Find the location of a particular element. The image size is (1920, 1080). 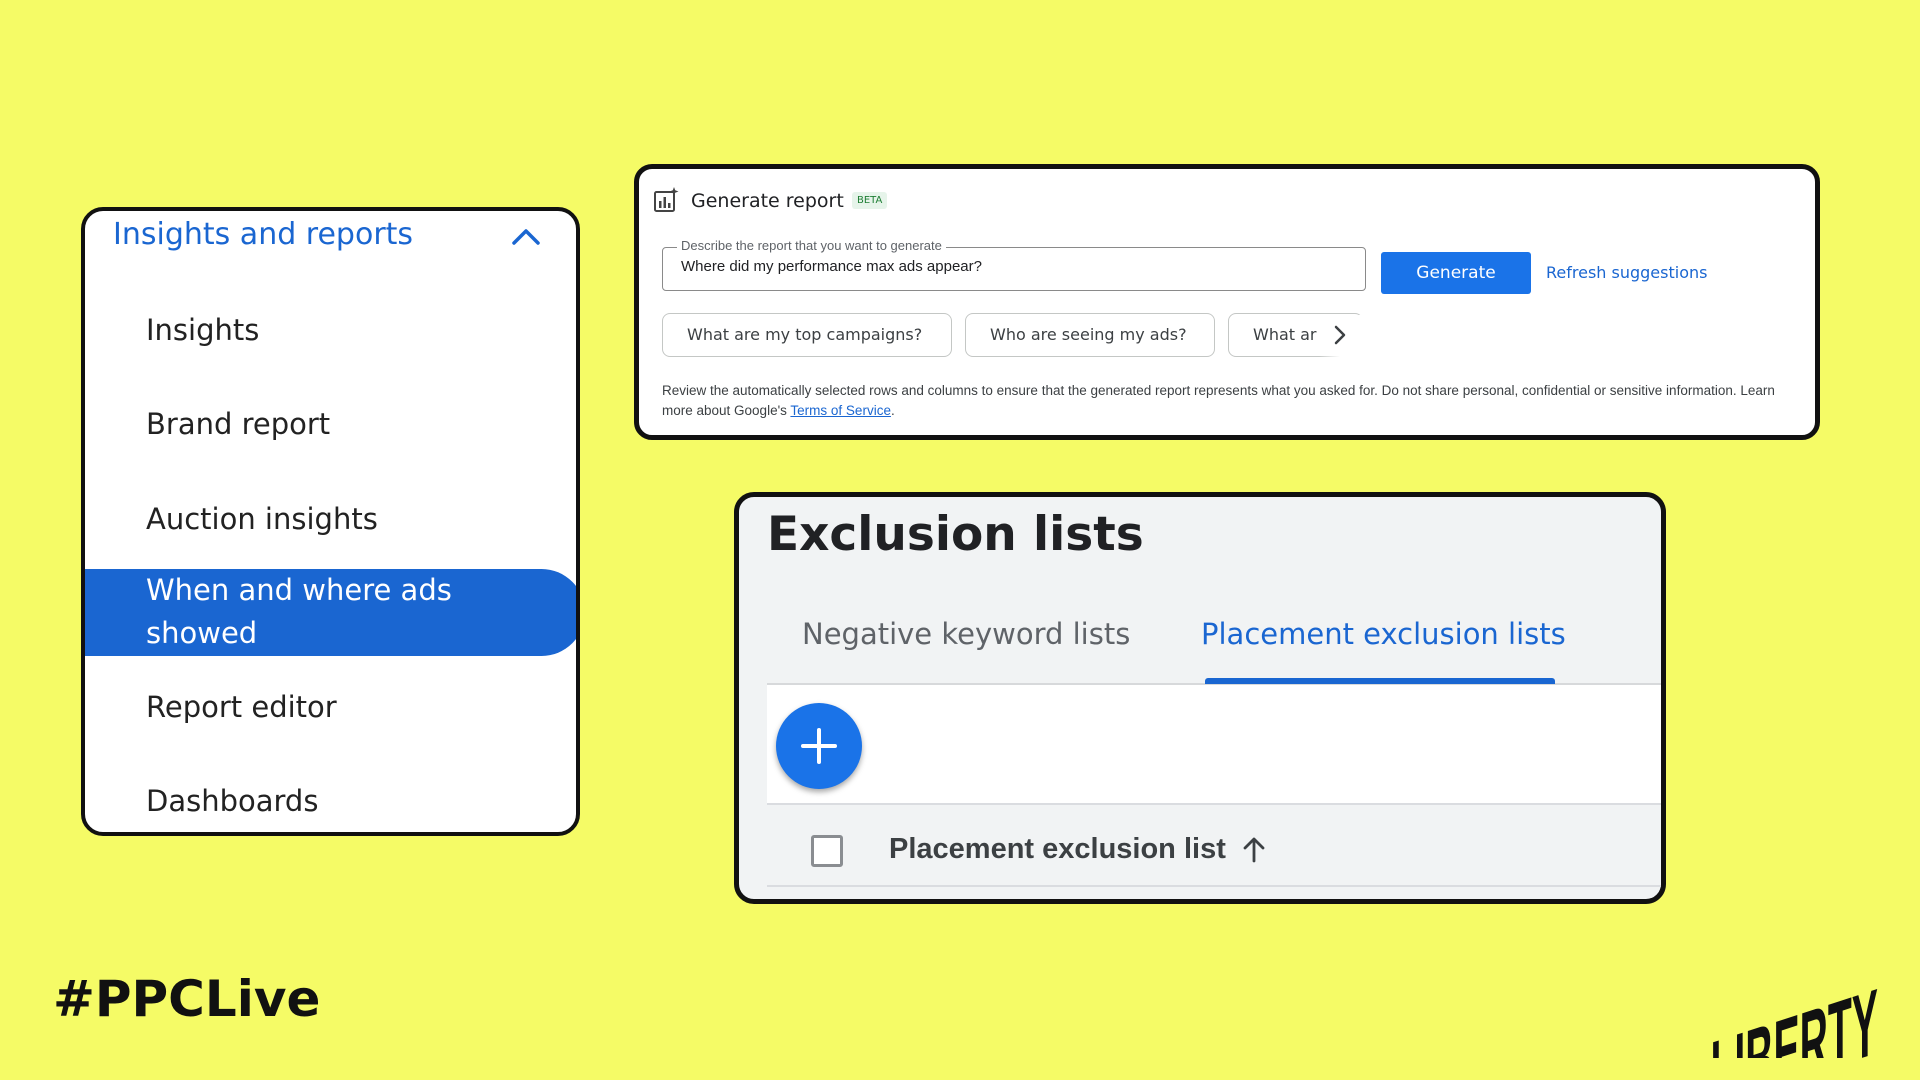

chevron-up-icon is located at coordinates (526, 237).